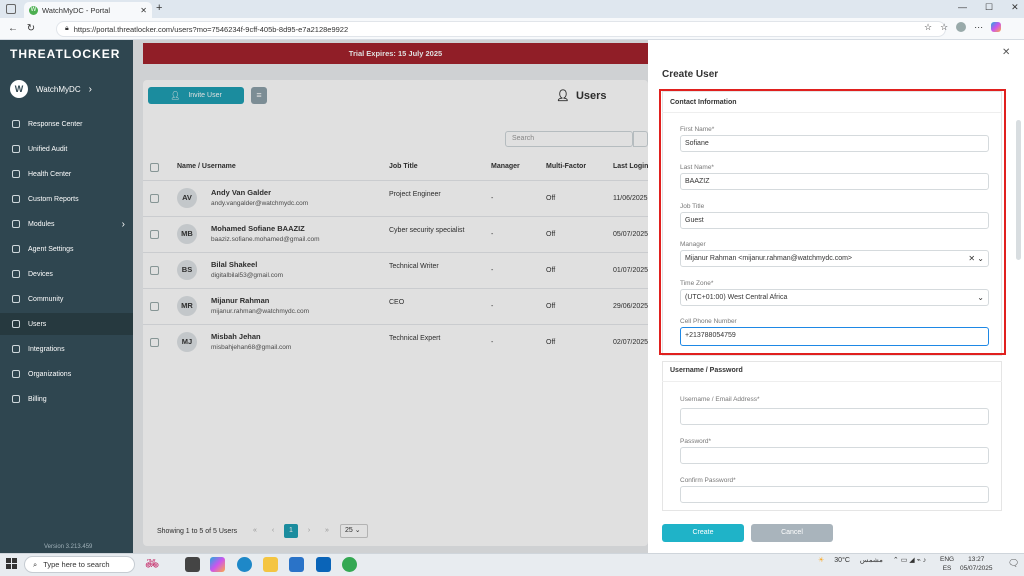  I want to click on sidebar-item-unified-audit: Unified Audit, so click(66, 149).